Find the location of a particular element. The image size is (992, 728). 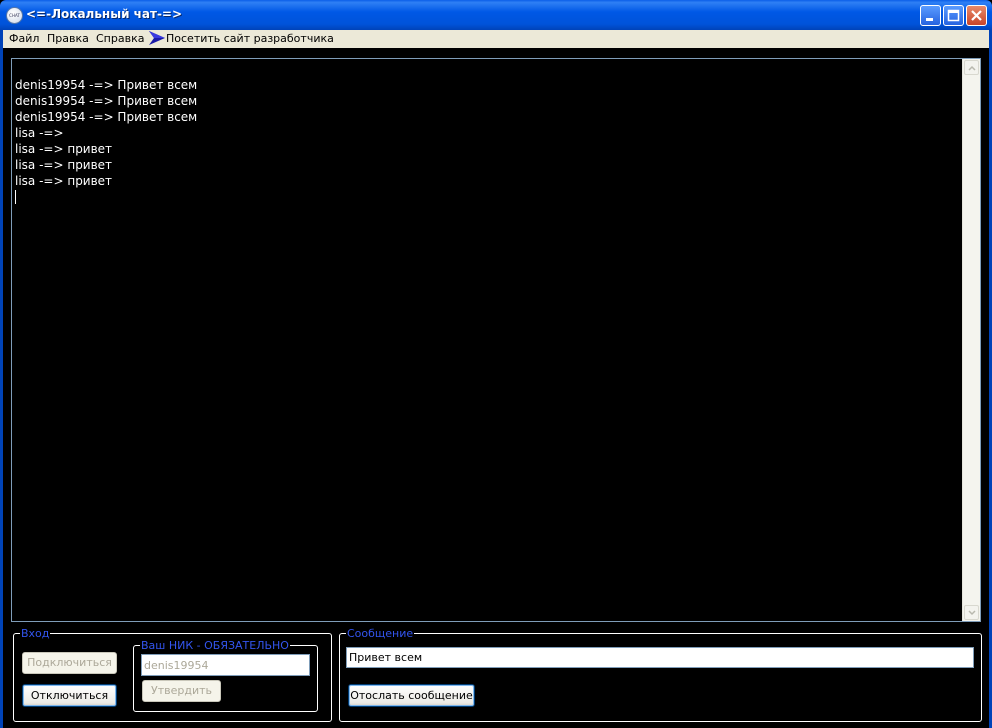

chevron-up-icon is located at coordinates (972, 68).